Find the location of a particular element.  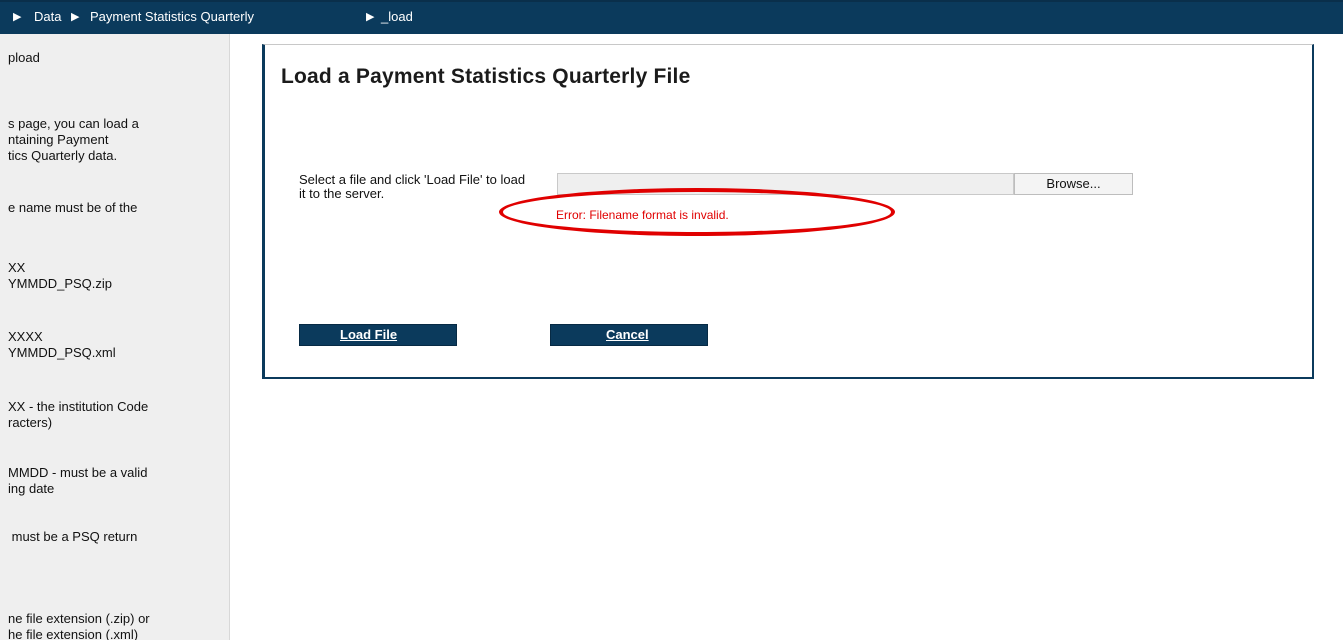

breadcrumb-item-psq: Payment Statistics Quarterly is located at coordinates (172, 16).